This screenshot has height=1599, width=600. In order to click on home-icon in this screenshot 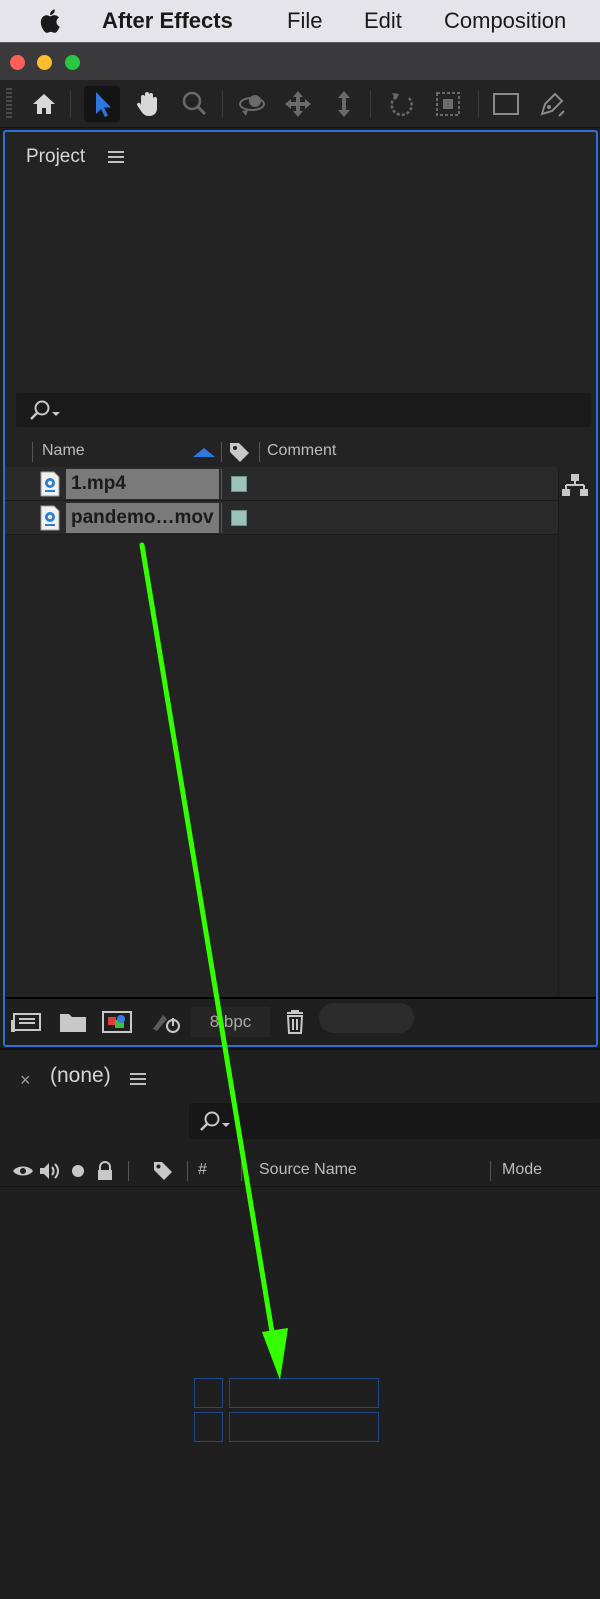, I will do `click(44, 104)`.